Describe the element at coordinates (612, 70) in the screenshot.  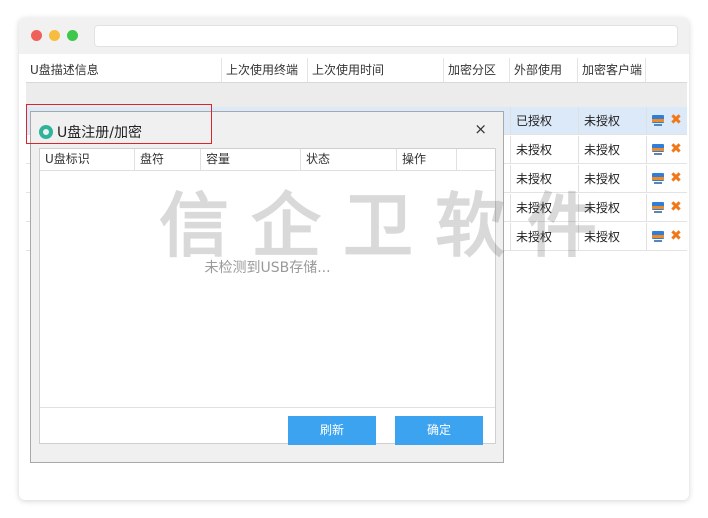
I see `column-header-encryption-client: 加密客户端` at that location.